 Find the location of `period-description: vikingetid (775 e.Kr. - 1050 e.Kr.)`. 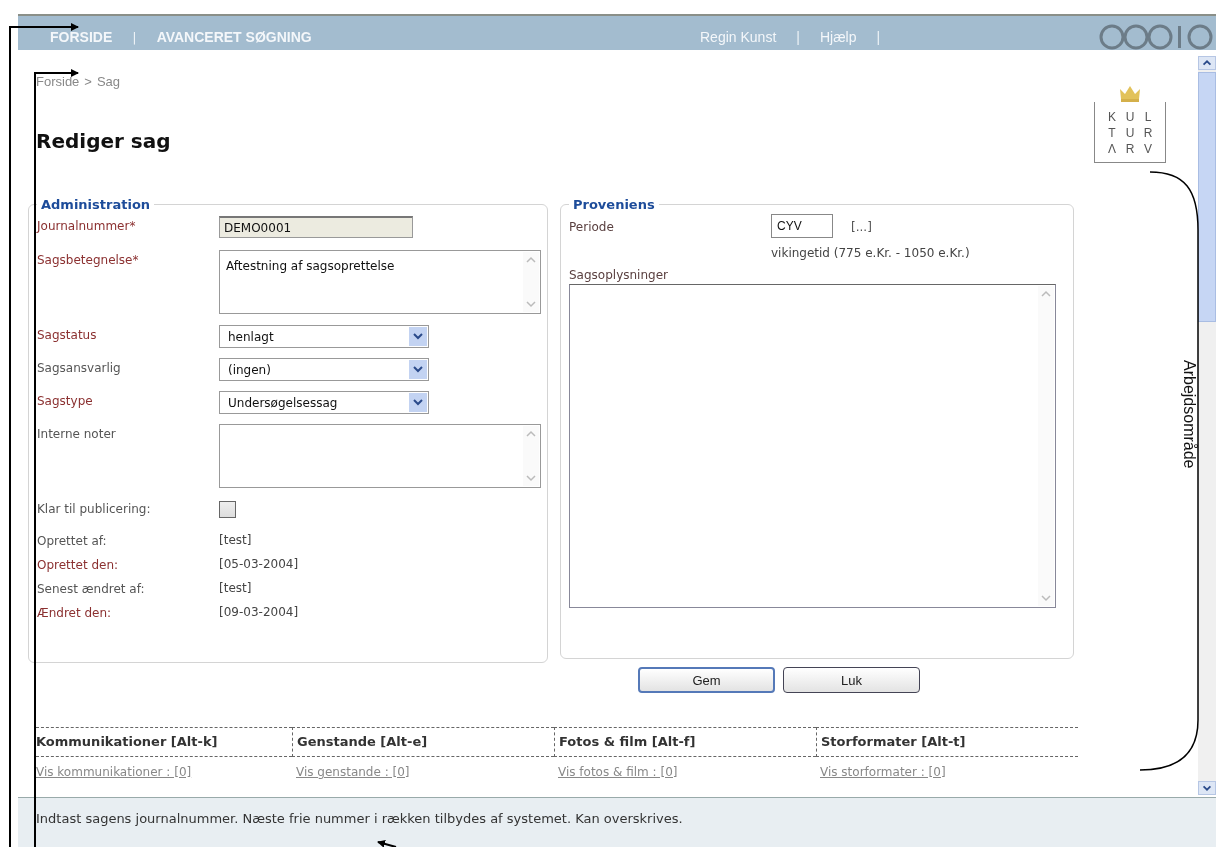

period-description: vikingetid (775 e.Kr. - 1050 e.Kr.) is located at coordinates (871, 253).